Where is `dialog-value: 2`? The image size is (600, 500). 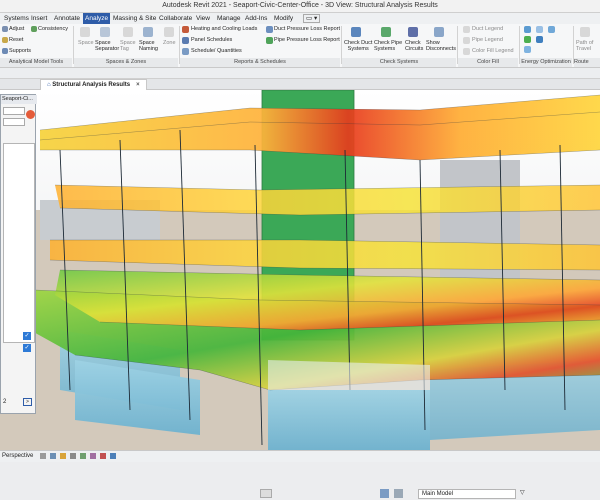
dialog-value: 2 is located at coordinates (5, 402).